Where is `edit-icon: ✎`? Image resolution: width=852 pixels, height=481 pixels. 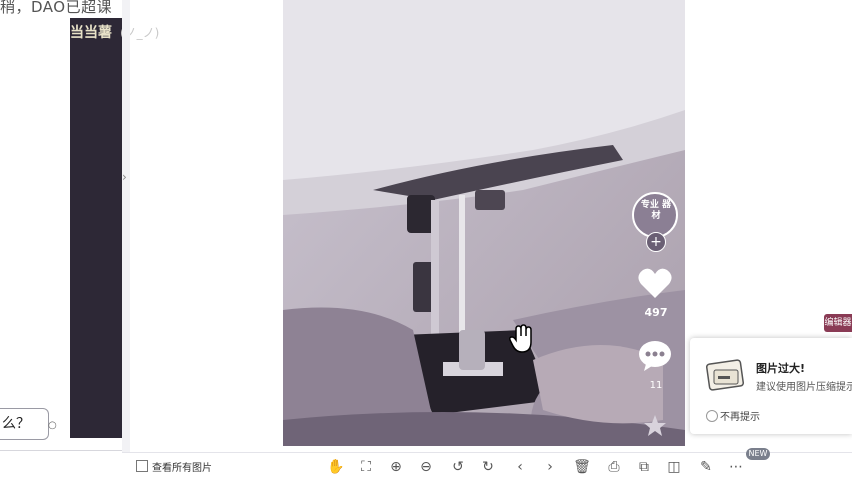
edit-icon: ✎ is located at coordinates (706, 467).